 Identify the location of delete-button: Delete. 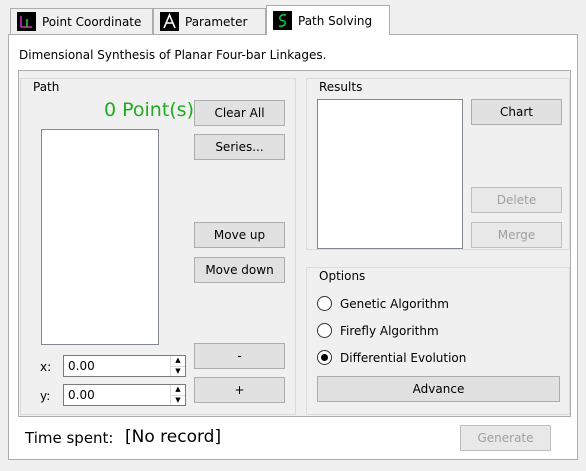
(516, 200).